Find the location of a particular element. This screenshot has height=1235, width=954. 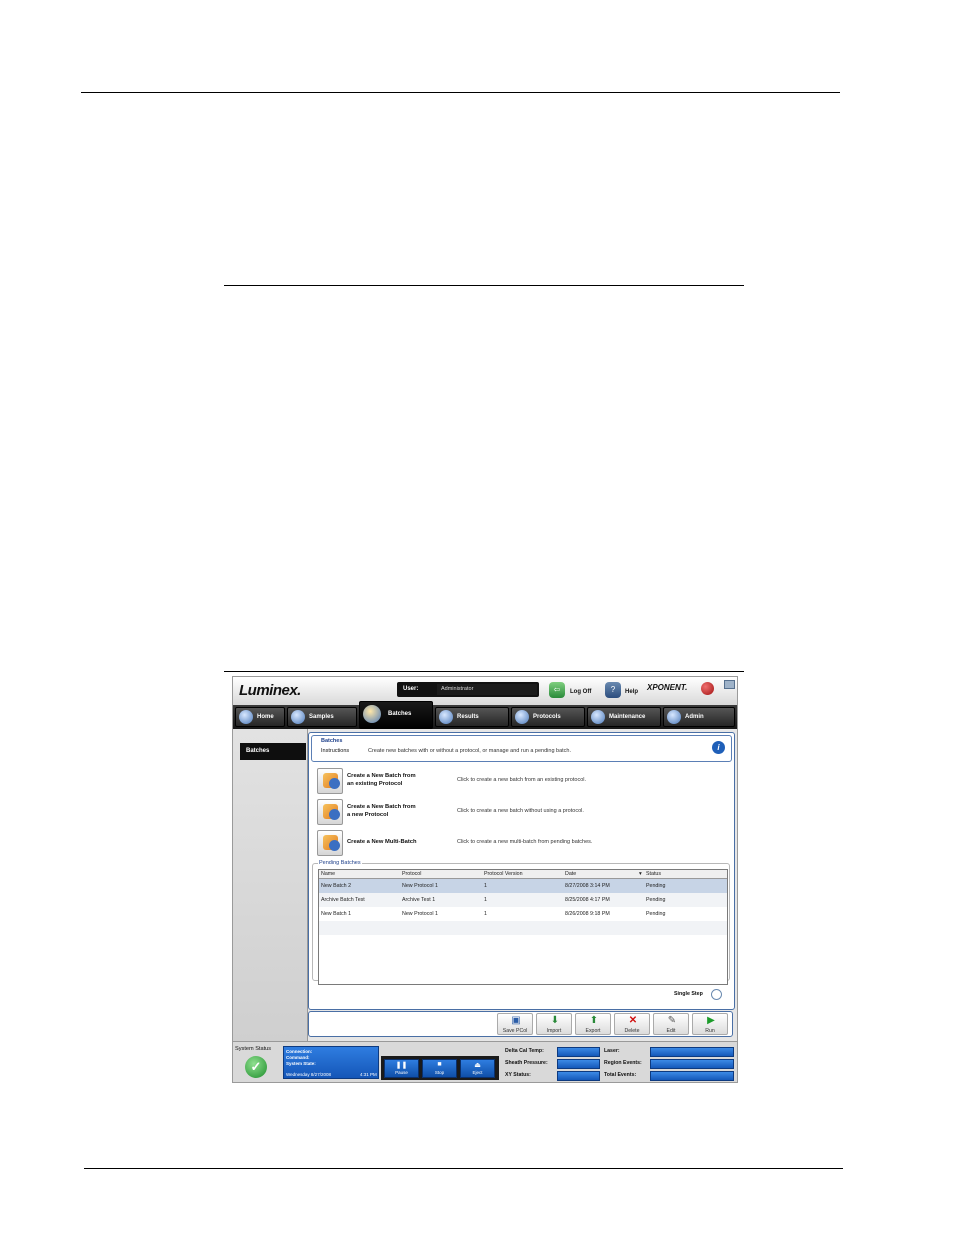

save-icon: ▣ is located at coordinates (516, 1020).